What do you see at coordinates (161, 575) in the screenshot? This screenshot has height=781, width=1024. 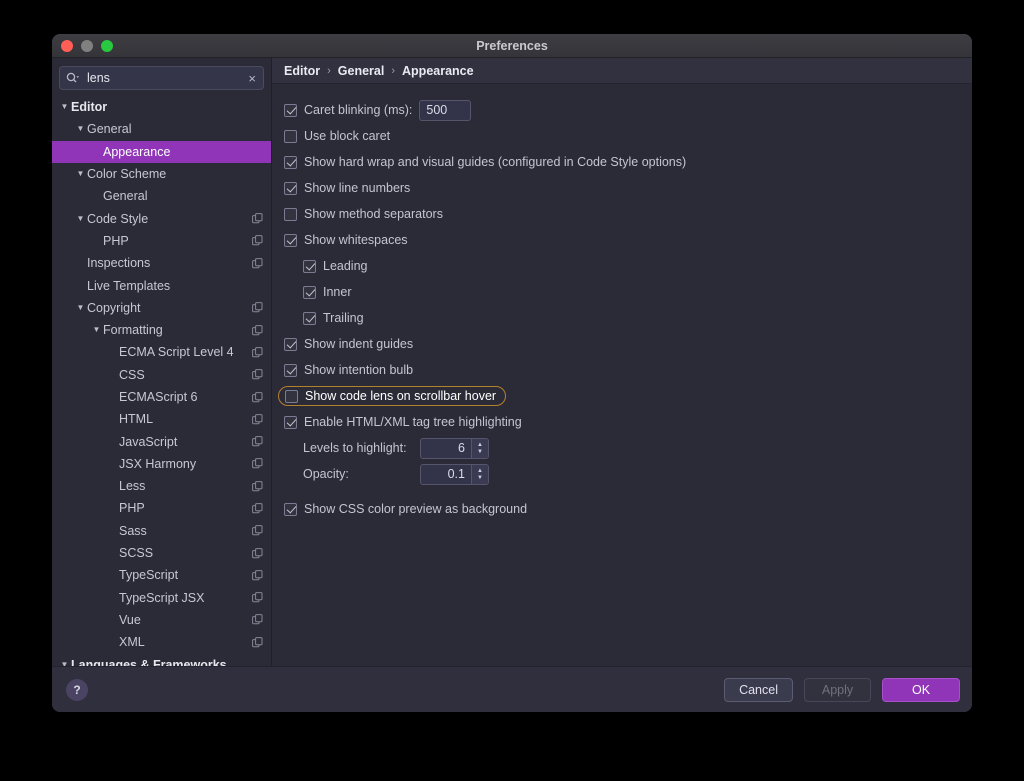 I see `tree-item-typescript: ▼TypeScript` at bounding box center [161, 575].